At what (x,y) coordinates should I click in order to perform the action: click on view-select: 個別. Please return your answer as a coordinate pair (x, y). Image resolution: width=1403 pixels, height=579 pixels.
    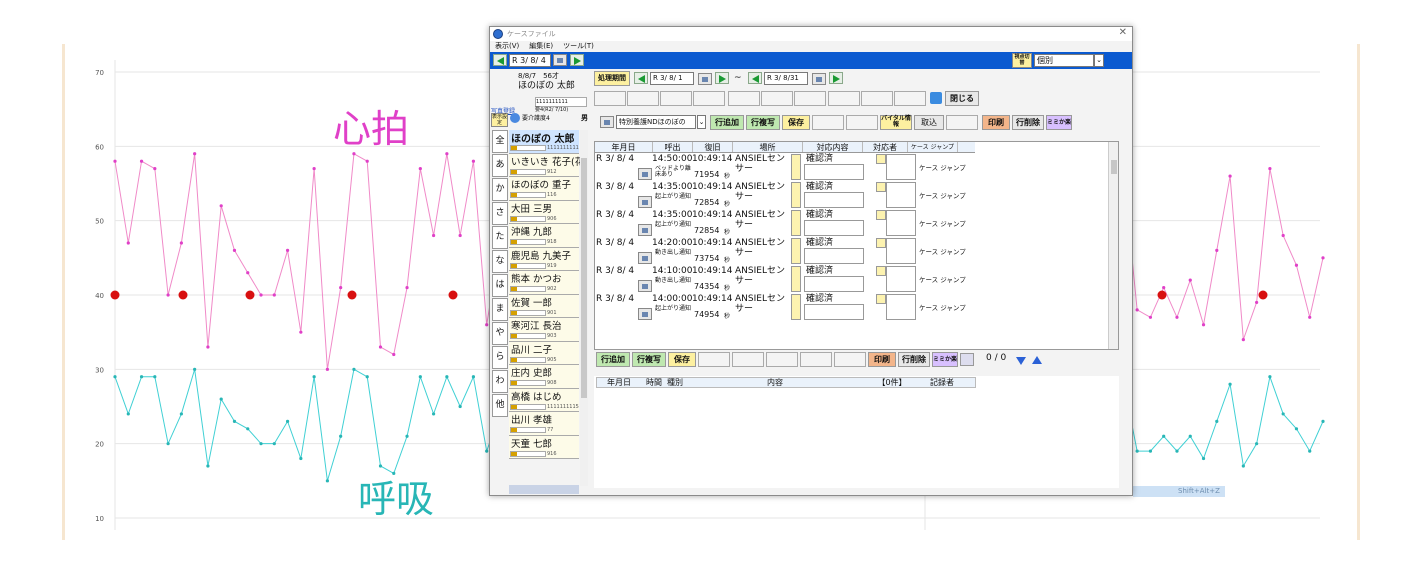
    Looking at the image, I should click on (1064, 60).